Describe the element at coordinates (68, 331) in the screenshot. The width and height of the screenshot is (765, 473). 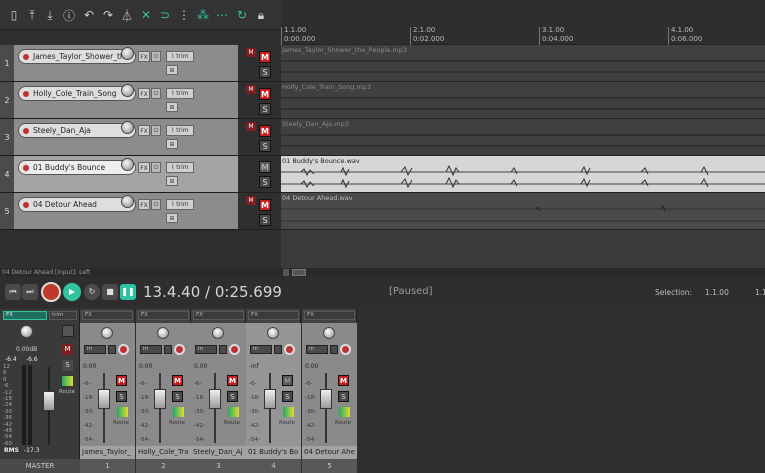
I see `master-io-icon` at that location.